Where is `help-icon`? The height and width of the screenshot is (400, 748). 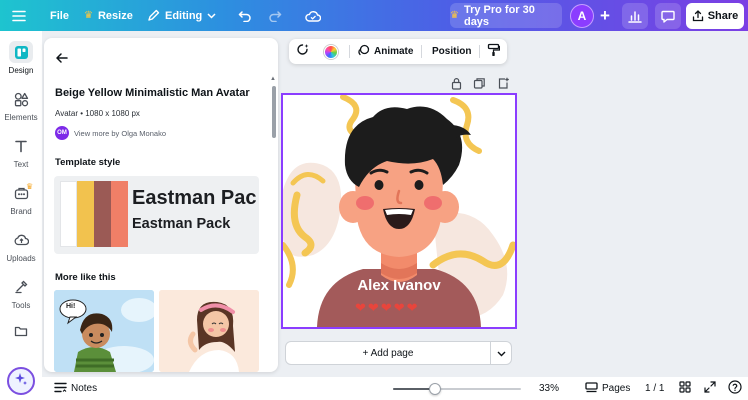
help-icon is located at coordinates (735, 388).